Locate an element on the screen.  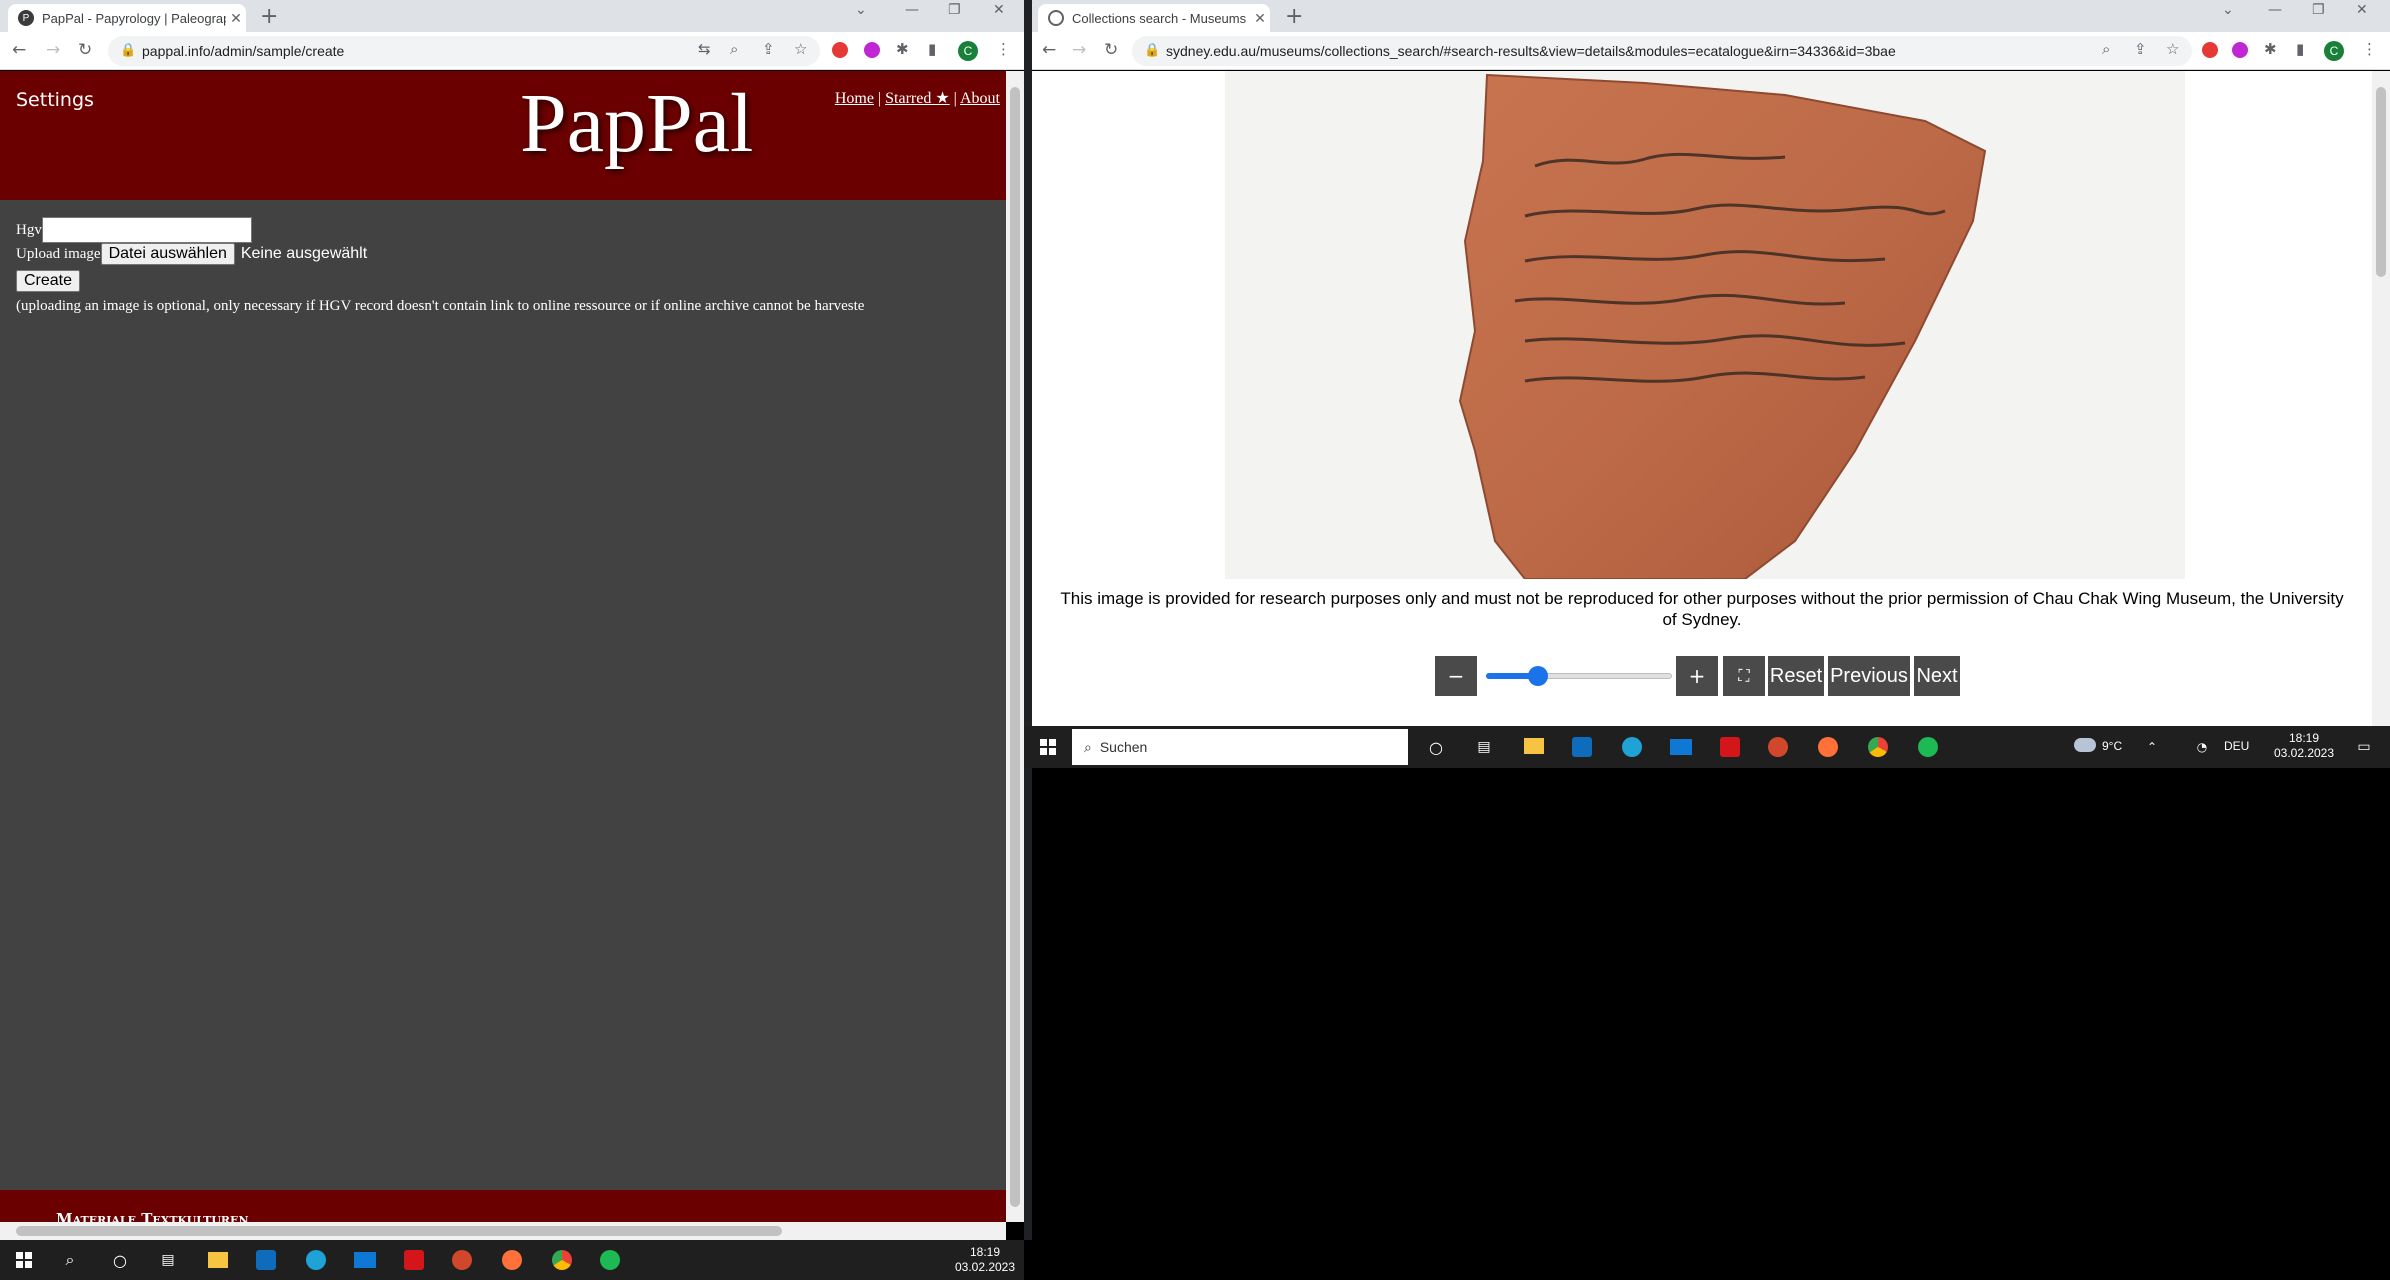
pappal-logo: PapPal is located at coordinates (636, 123).